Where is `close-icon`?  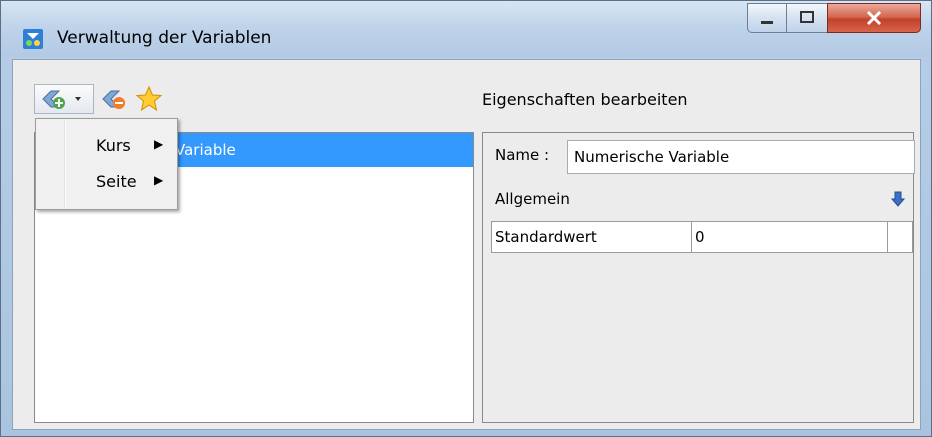
close-icon is located at coordinates (874, 18).